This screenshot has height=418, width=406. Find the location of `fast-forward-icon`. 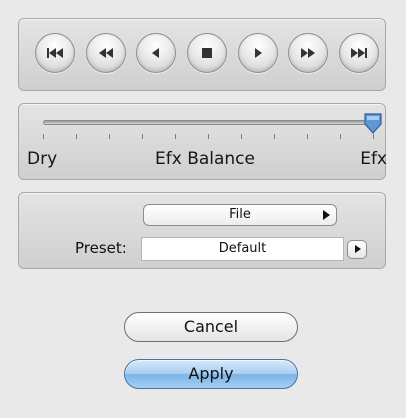

fast-forward-icon is located at coordinates (308, 53).